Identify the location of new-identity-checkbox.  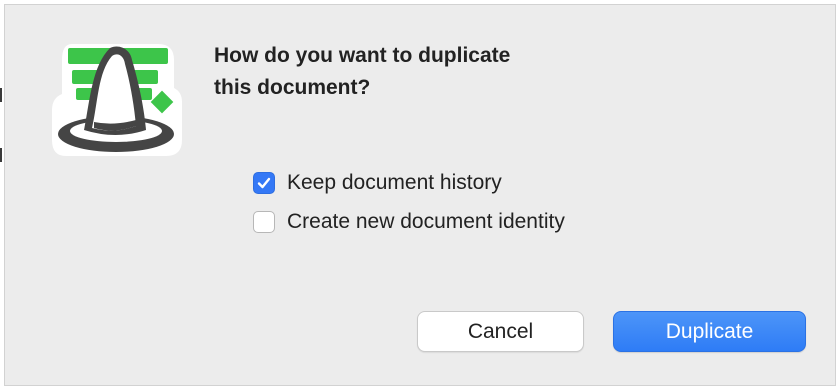
(264, 222).